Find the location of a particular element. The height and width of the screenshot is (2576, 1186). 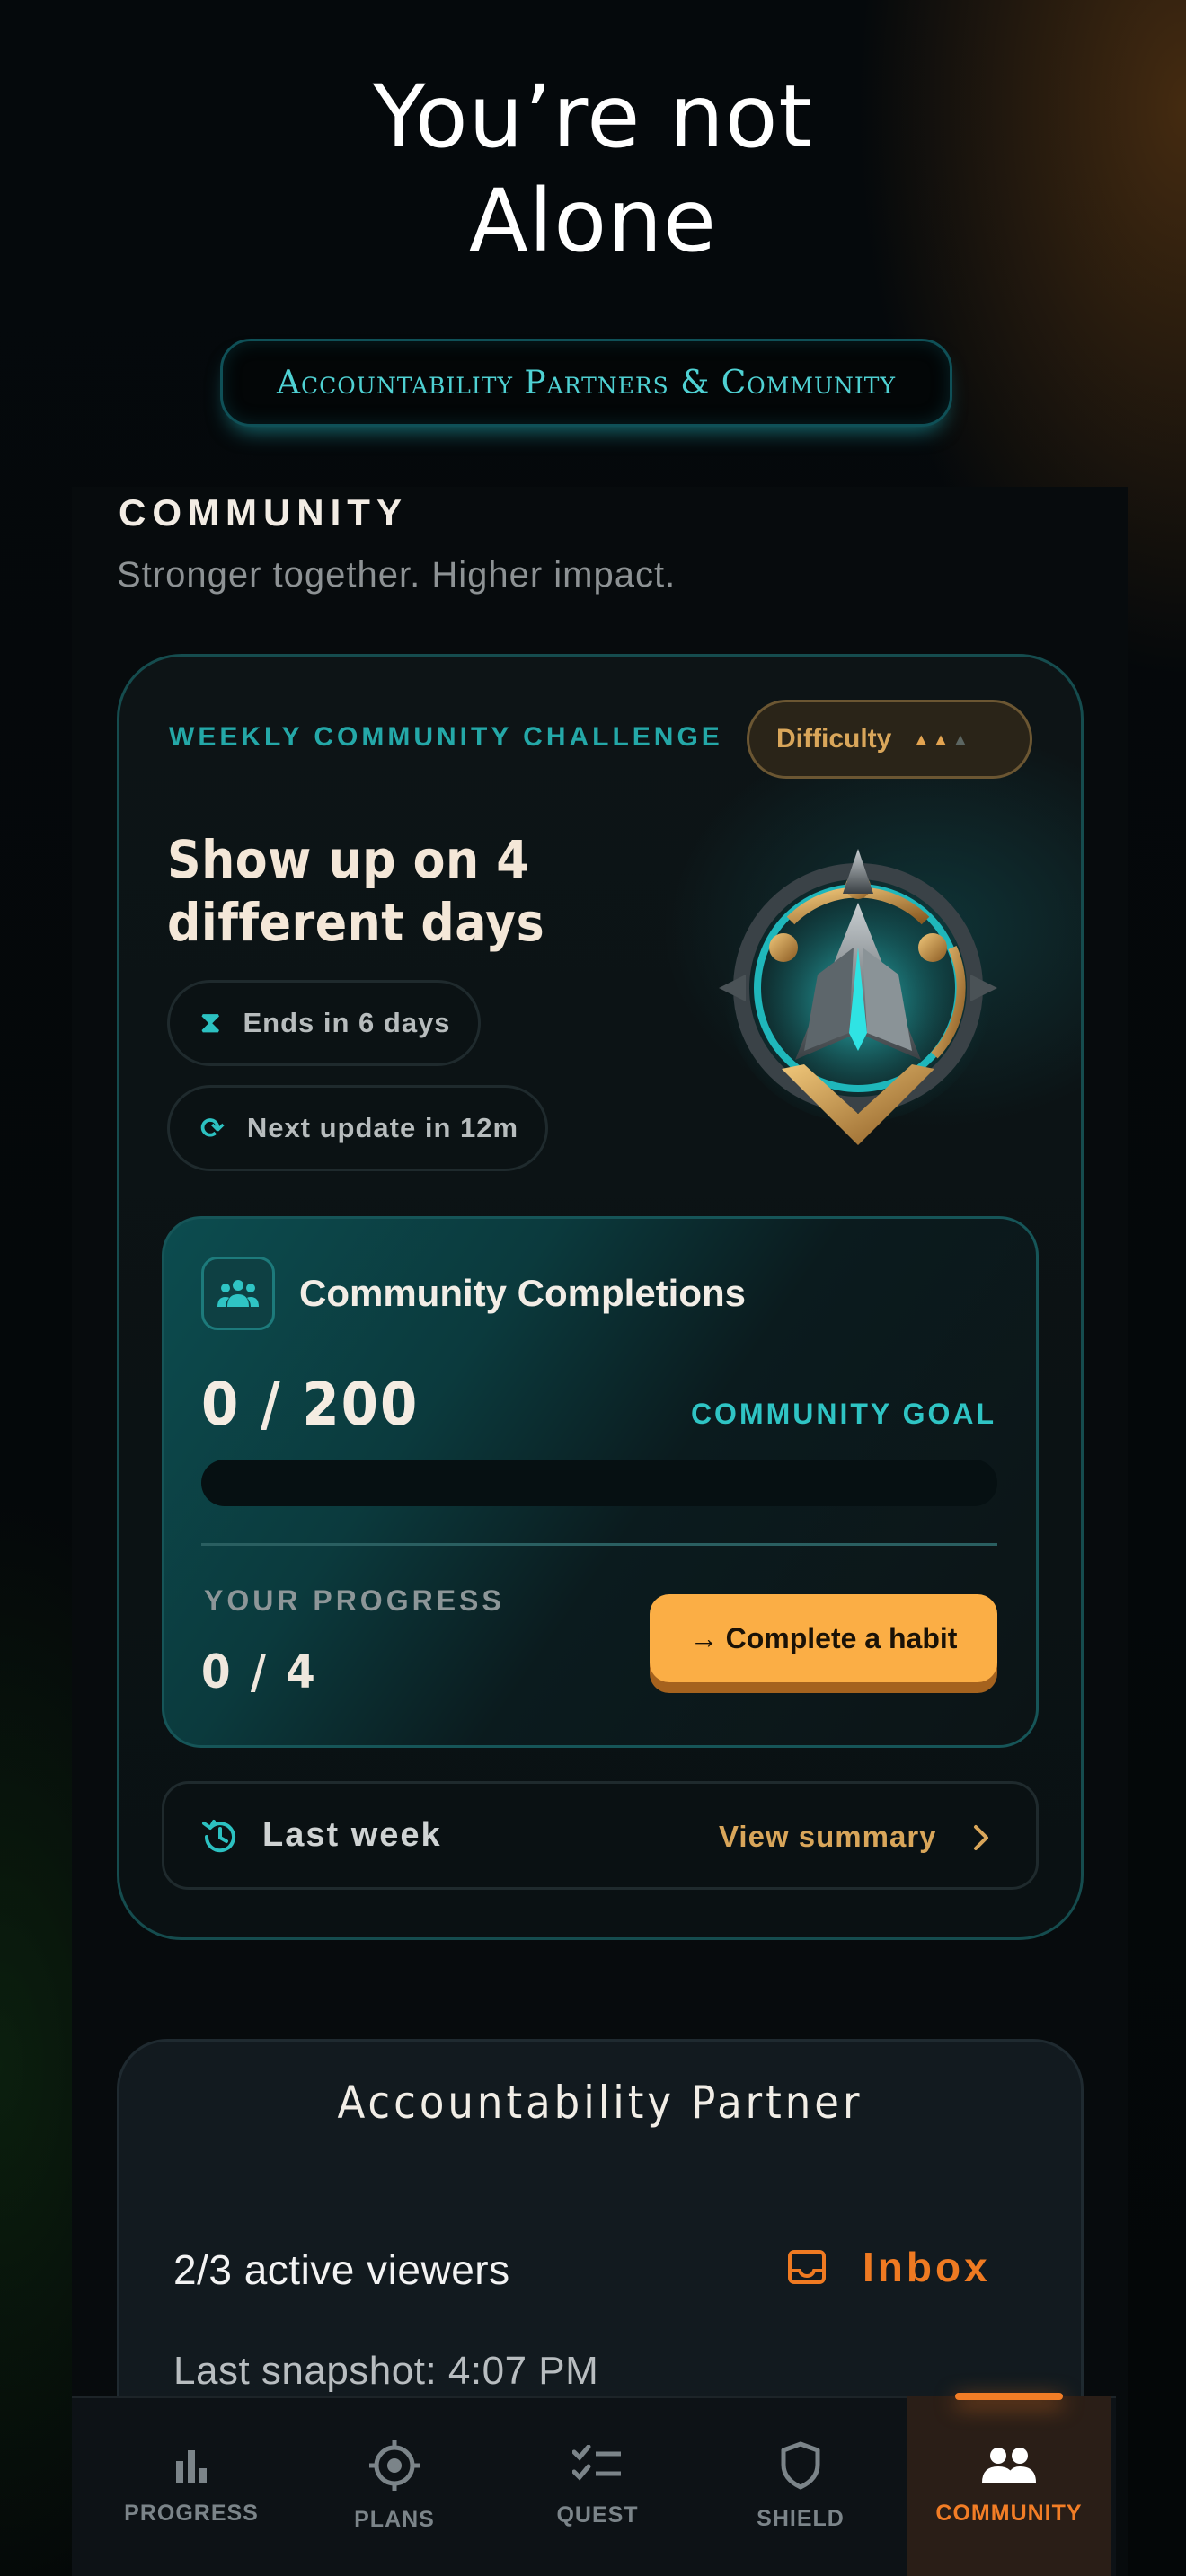

completions-title: Community Completions is located at coordinates (523, 1293).